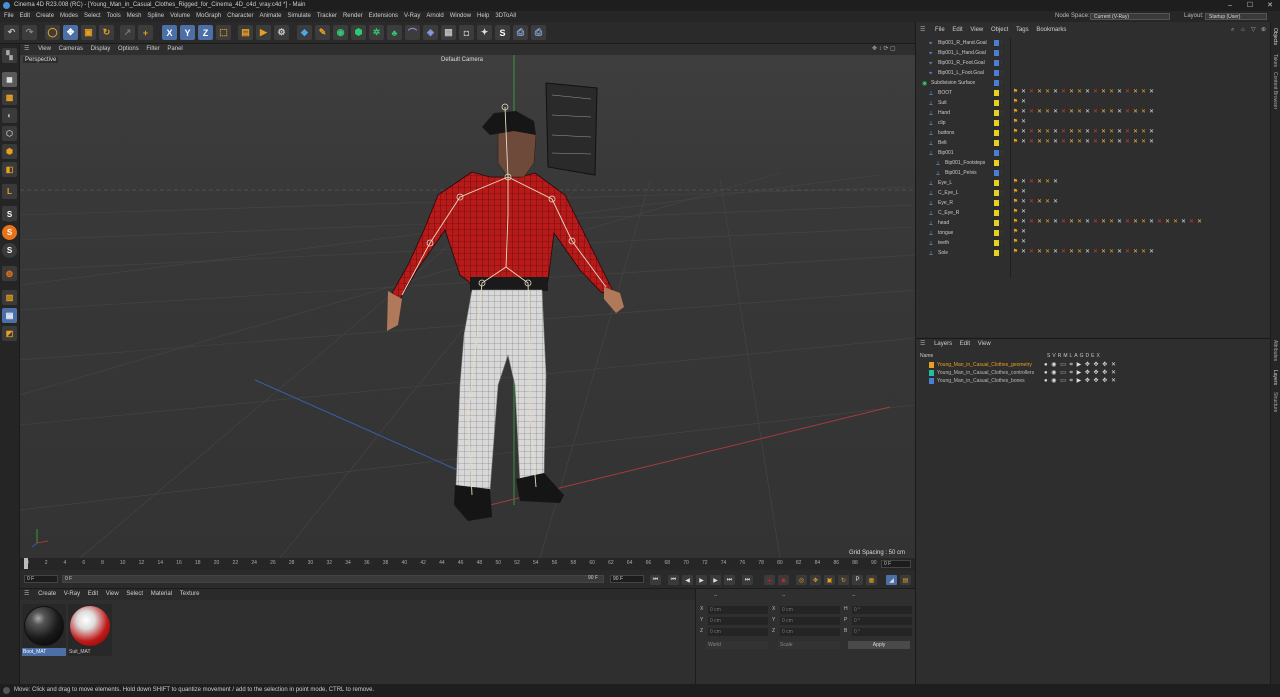 This screenshot has height=697, width=1280. I want to click on hamburger-icon: ☰, so click(26, 49).